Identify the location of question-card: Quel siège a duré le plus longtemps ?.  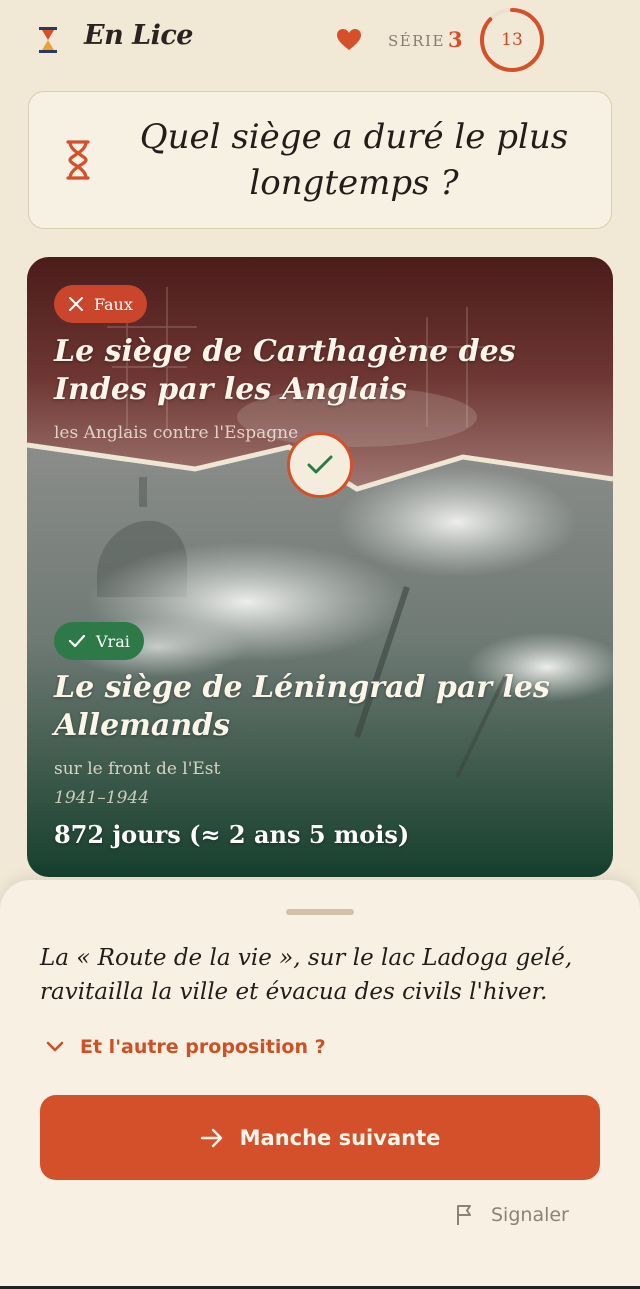
(320, 160).